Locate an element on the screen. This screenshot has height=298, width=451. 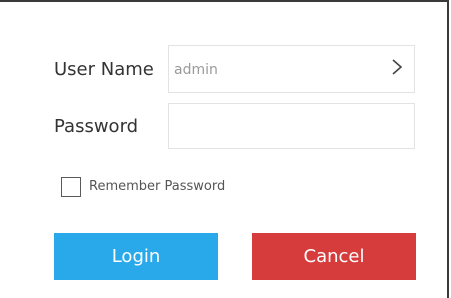
password-label: Password is located at coordinates (96, 126).